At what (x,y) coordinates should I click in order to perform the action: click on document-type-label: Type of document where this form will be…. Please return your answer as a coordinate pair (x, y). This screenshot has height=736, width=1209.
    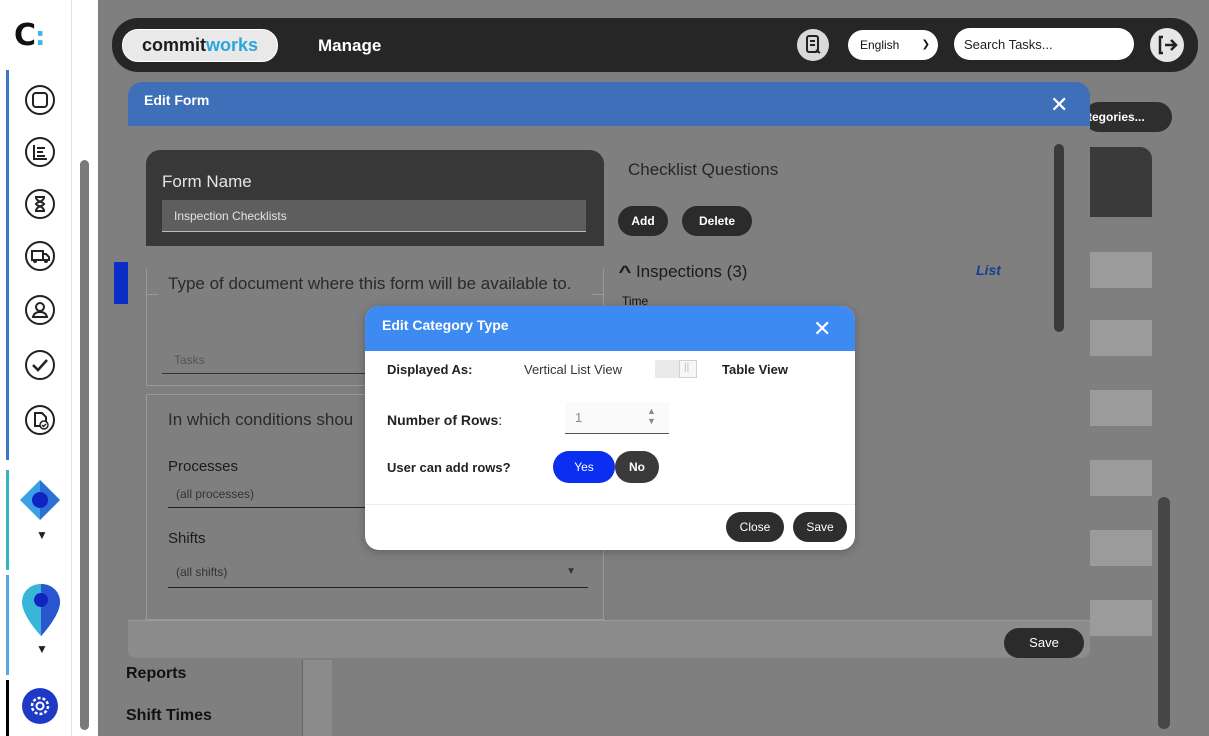
    Looking at the image, I should click on (370, 283).